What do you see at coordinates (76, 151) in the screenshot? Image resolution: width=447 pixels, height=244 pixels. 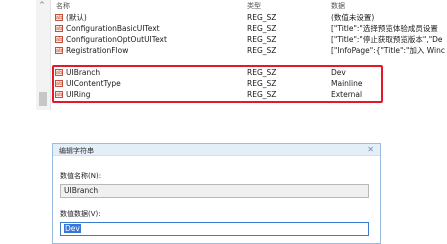 I see `dialog-title: 编辑字符串` at bounding box center [76, 151].